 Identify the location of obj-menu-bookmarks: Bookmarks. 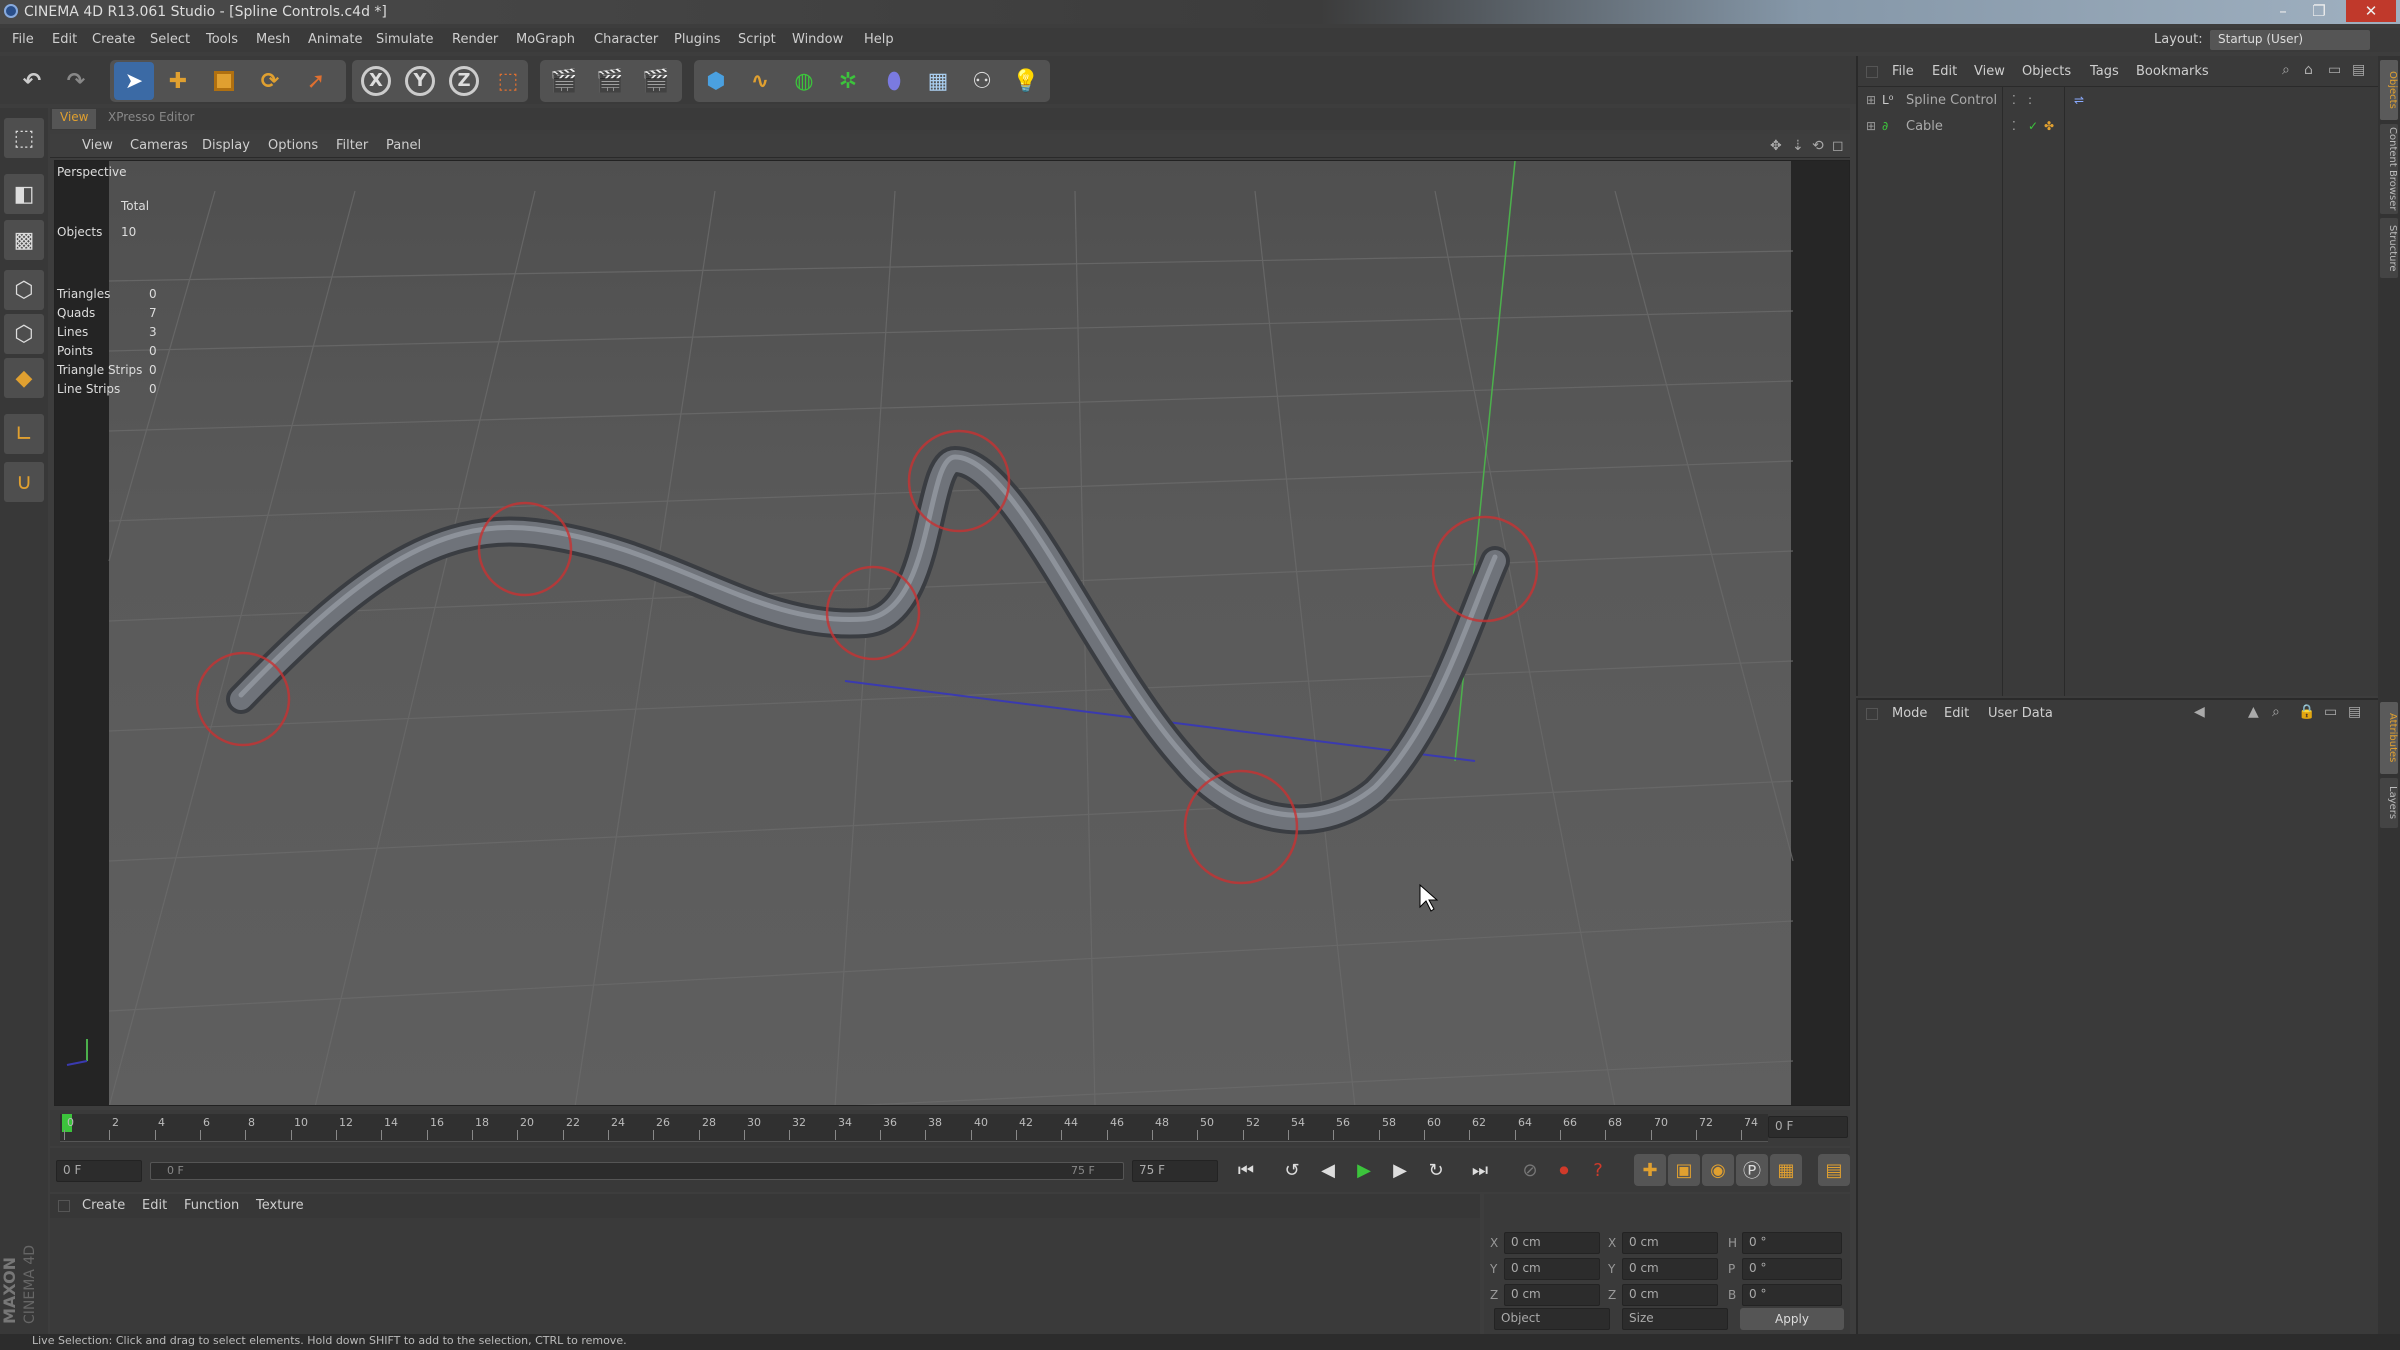
(2172, 71).